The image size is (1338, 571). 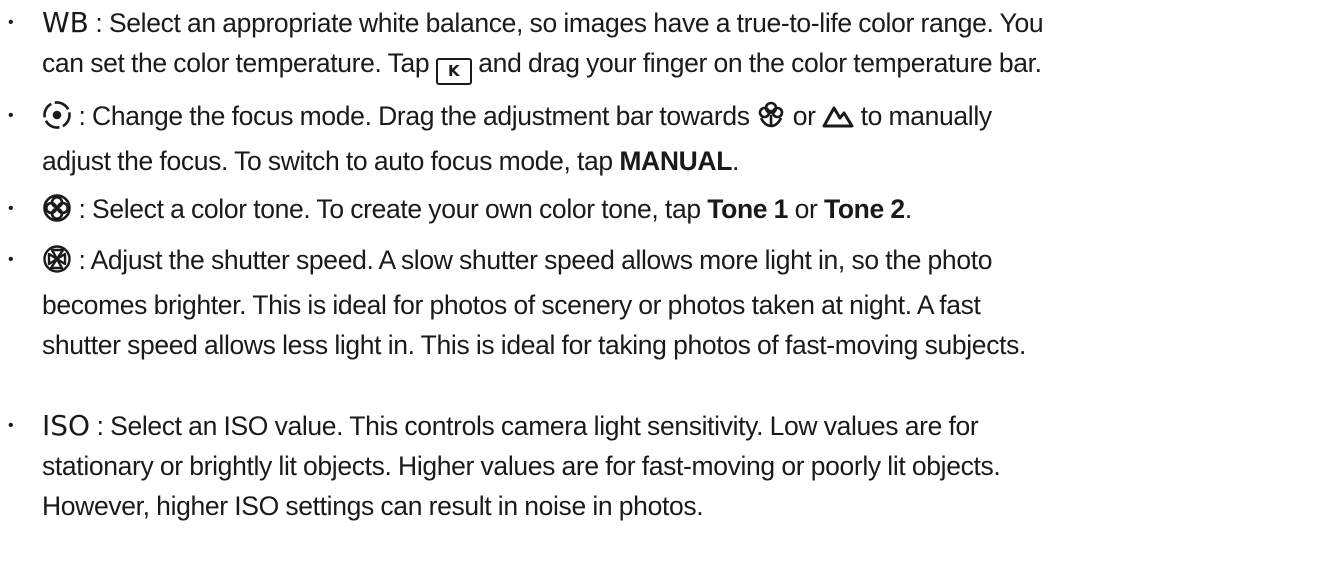 I want to click on macro-flower-icon, so click(x=771, y=120).